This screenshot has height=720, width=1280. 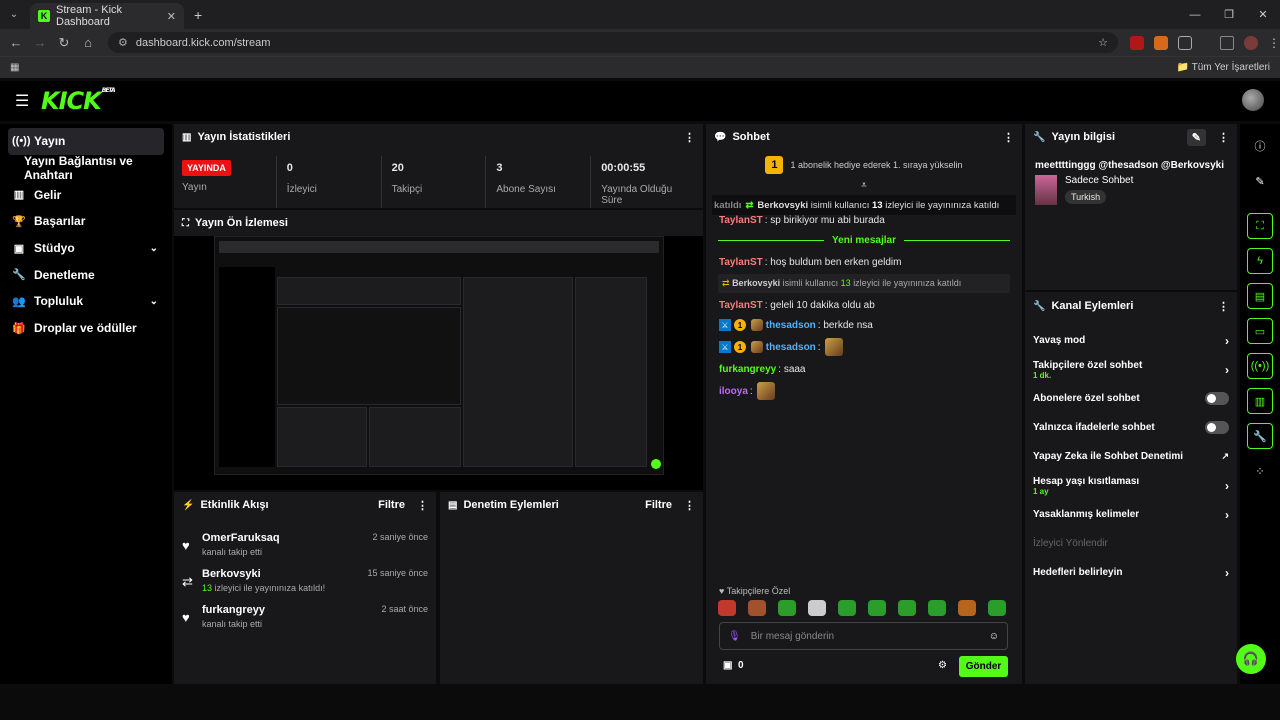 I want to click on chat-username: furkangreyy, so click(x=747, y=369).